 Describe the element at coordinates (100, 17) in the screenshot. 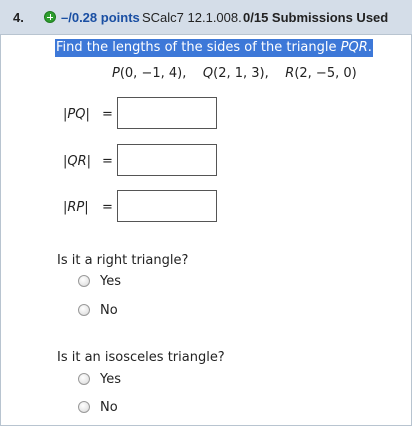

I see `points-link: –/0.28 points` at that location.